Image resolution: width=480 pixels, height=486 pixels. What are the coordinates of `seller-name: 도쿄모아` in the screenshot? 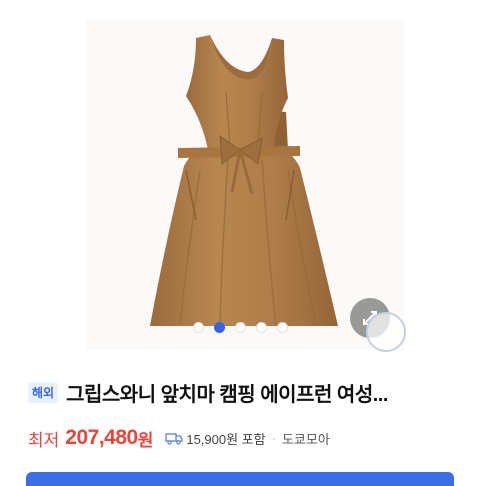 It's located at (306, 438).